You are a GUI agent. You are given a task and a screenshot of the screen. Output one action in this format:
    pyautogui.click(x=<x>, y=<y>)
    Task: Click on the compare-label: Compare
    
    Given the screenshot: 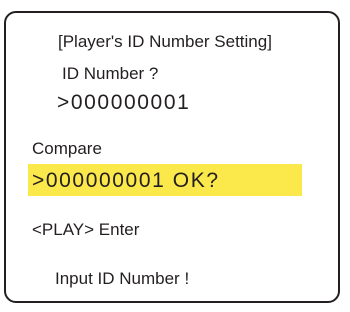 What is the action you would take?
    pyautogui.click(x=67, y=148)
    